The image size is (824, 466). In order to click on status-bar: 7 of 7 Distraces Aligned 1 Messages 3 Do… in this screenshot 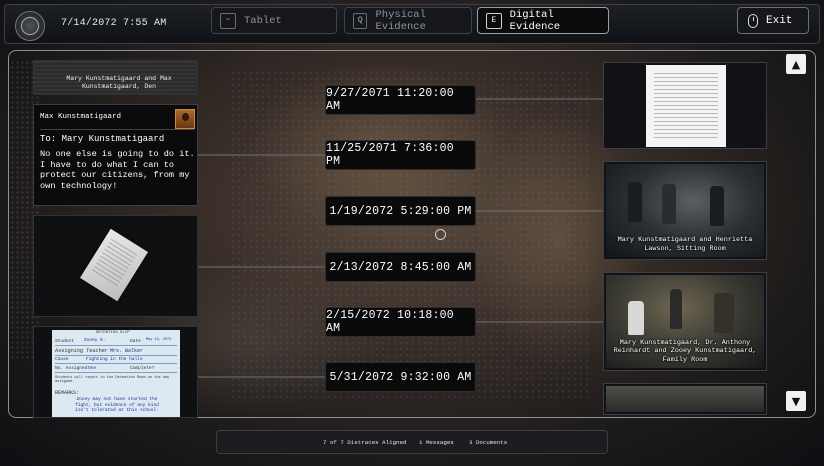, I will do `click(412, 442)`.